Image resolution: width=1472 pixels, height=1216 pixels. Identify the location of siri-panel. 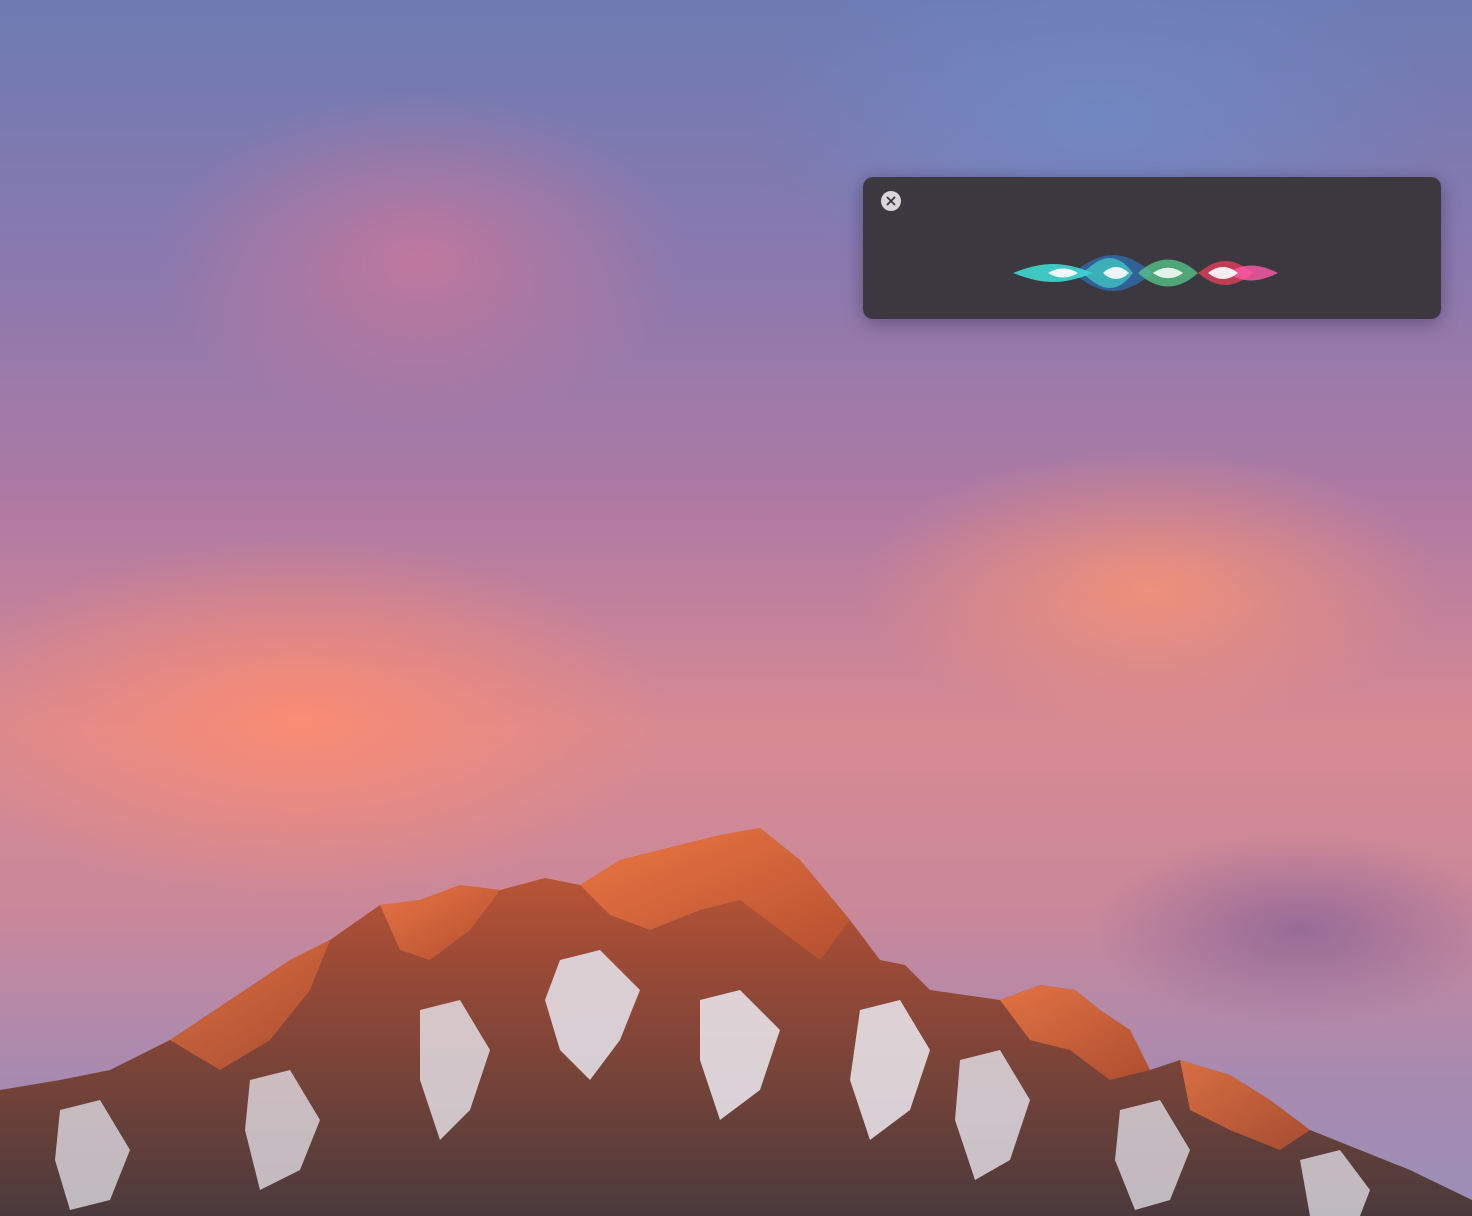
(1152, 248).